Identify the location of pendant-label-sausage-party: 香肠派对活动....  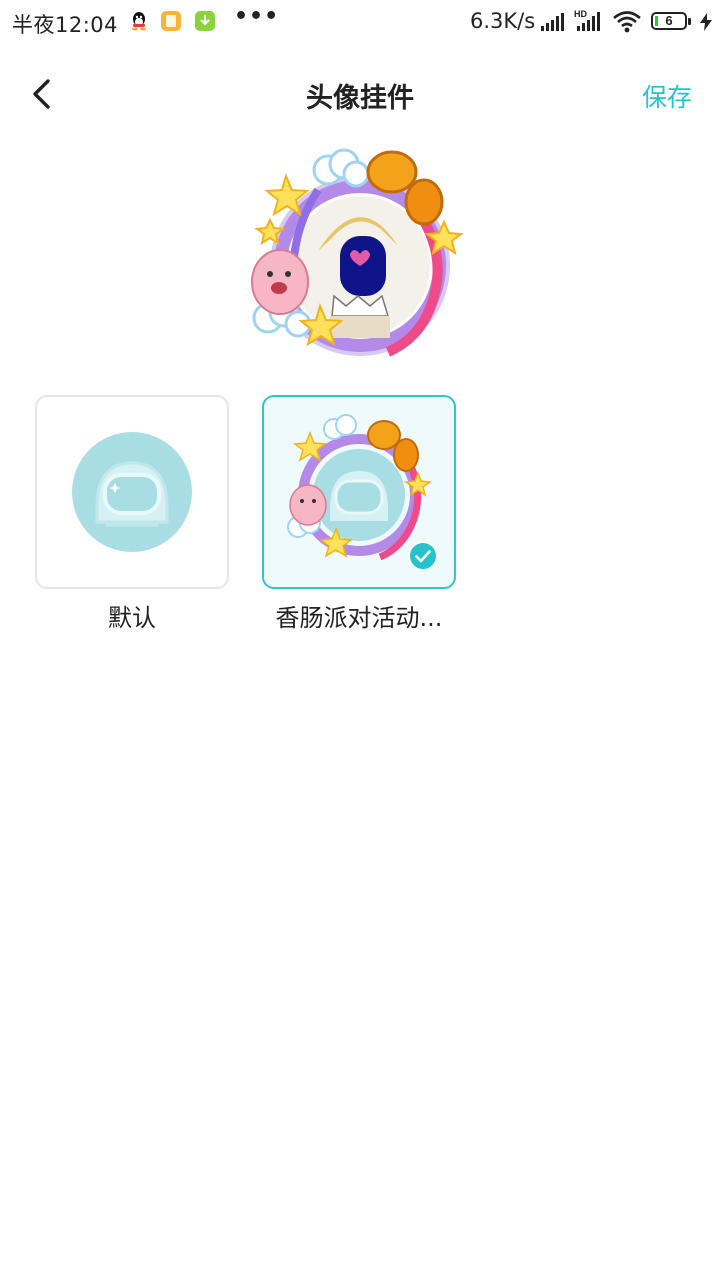
(359, 618).